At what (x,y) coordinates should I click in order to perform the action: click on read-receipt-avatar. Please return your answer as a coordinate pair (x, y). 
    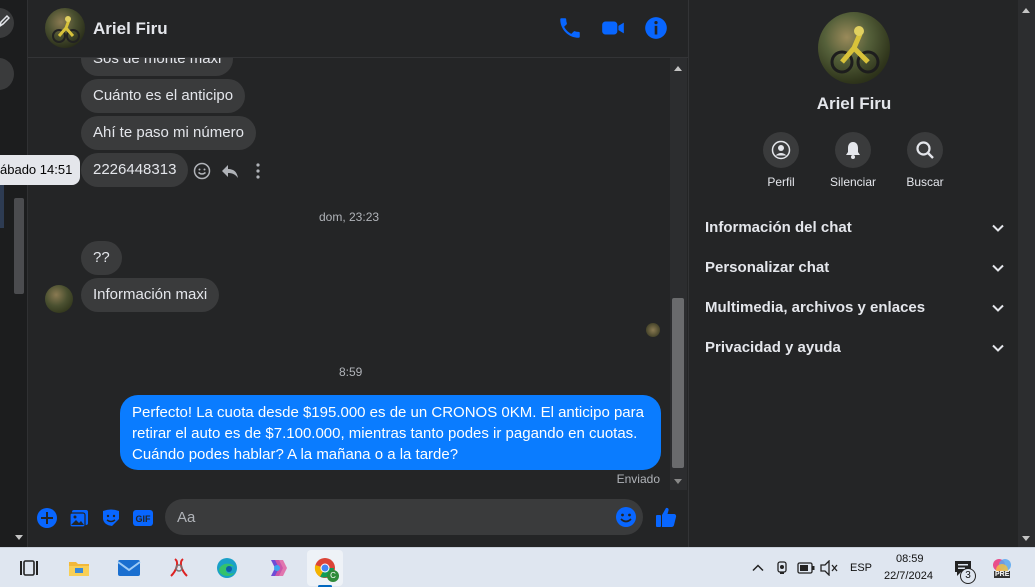
    Looking at the image, I should click on (653, 330).